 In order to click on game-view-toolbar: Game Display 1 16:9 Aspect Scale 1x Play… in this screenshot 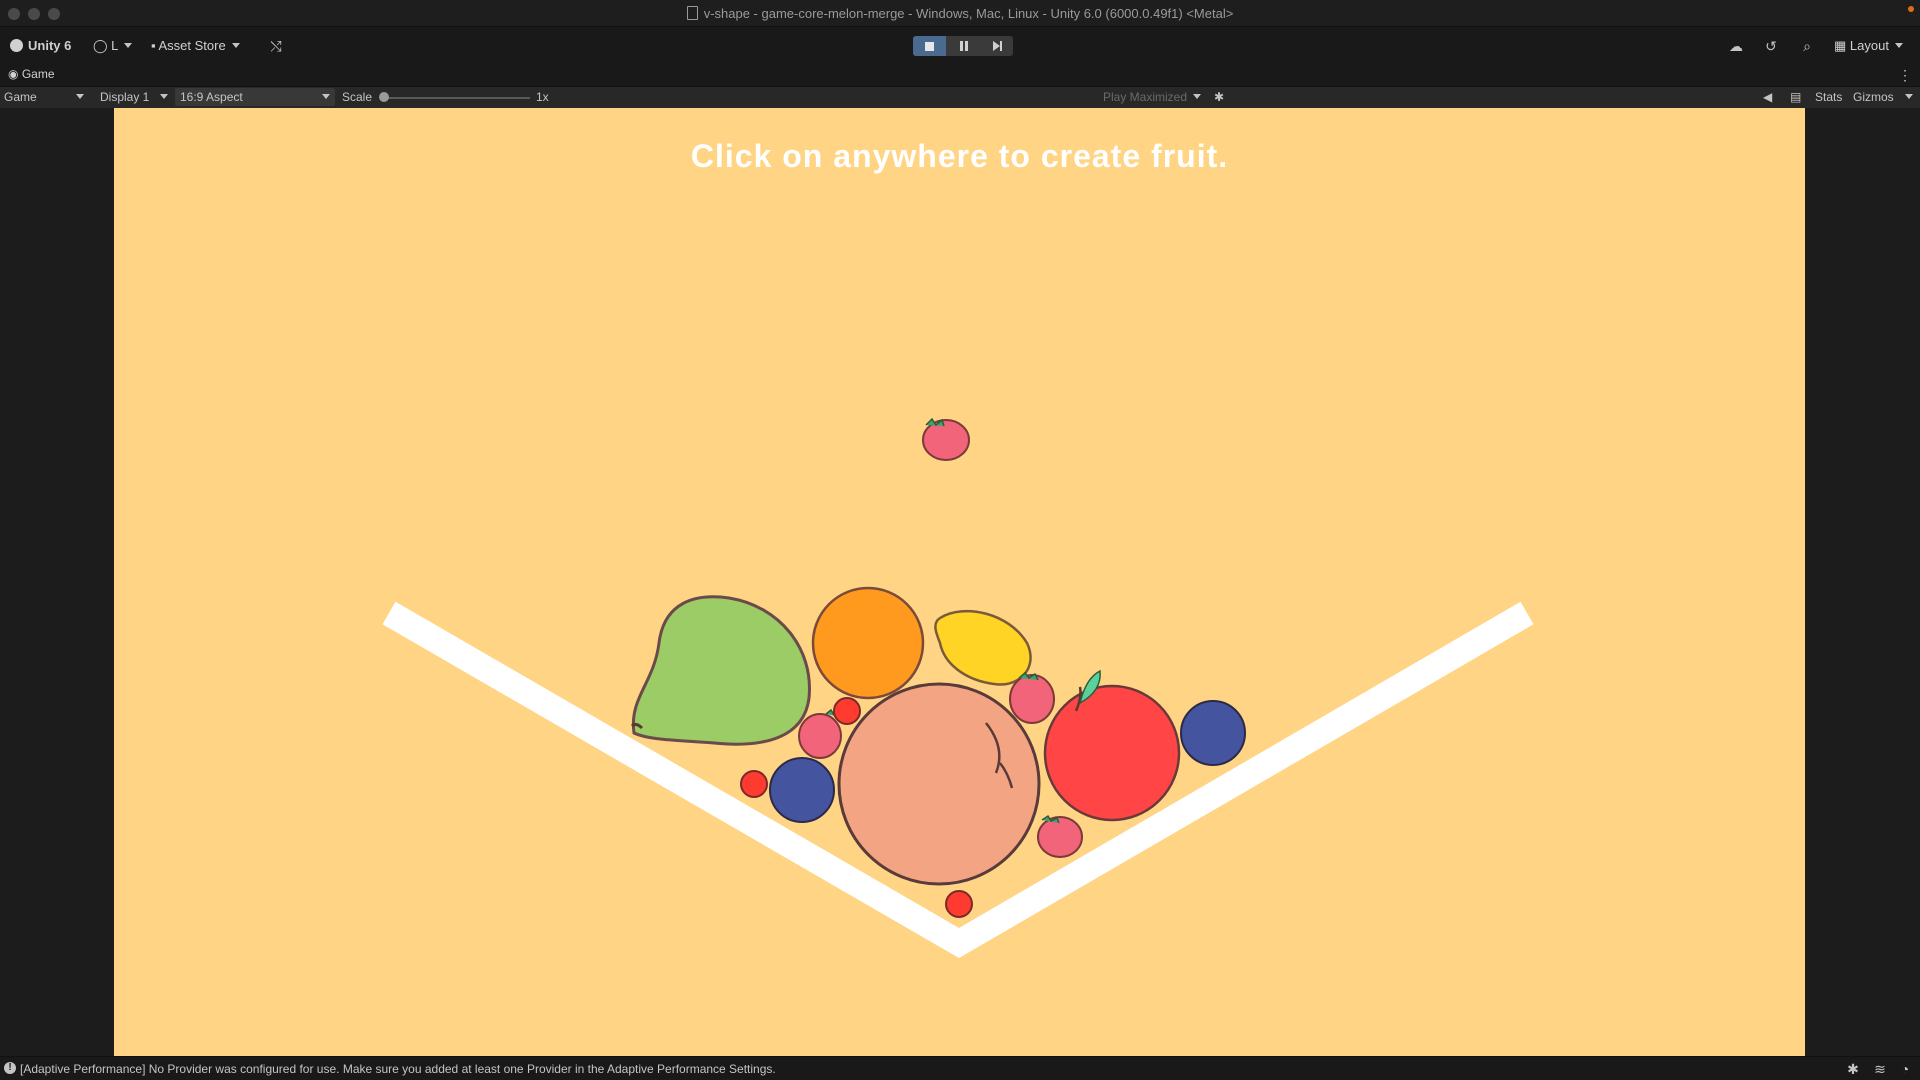, I will do `click(960, 97)`.